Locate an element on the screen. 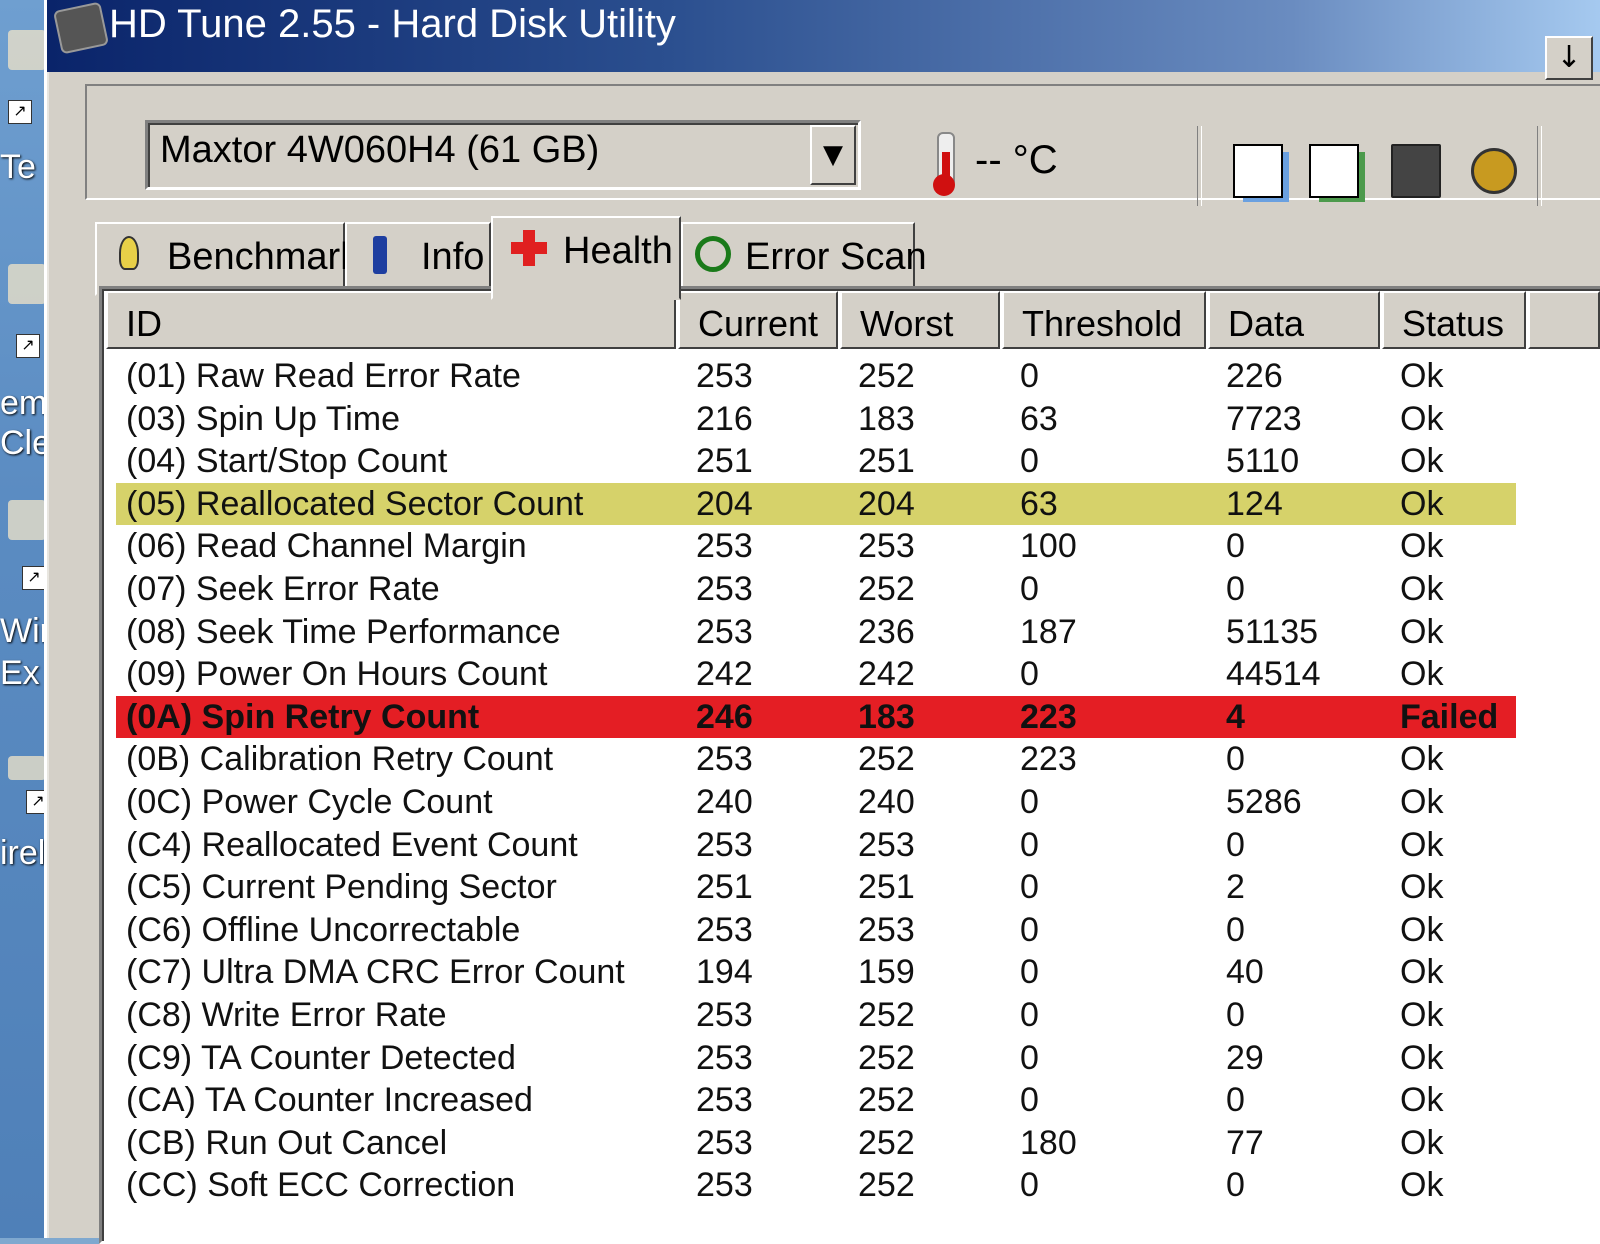 This screenshot has height=1244, width=1600. cell-data: 4 is located at coordinates (1235, 716).